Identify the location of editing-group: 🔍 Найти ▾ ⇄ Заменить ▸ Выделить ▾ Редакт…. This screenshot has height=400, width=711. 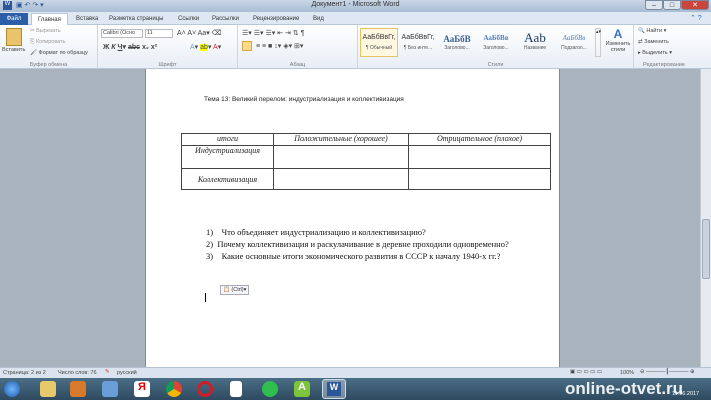
(664, 47).